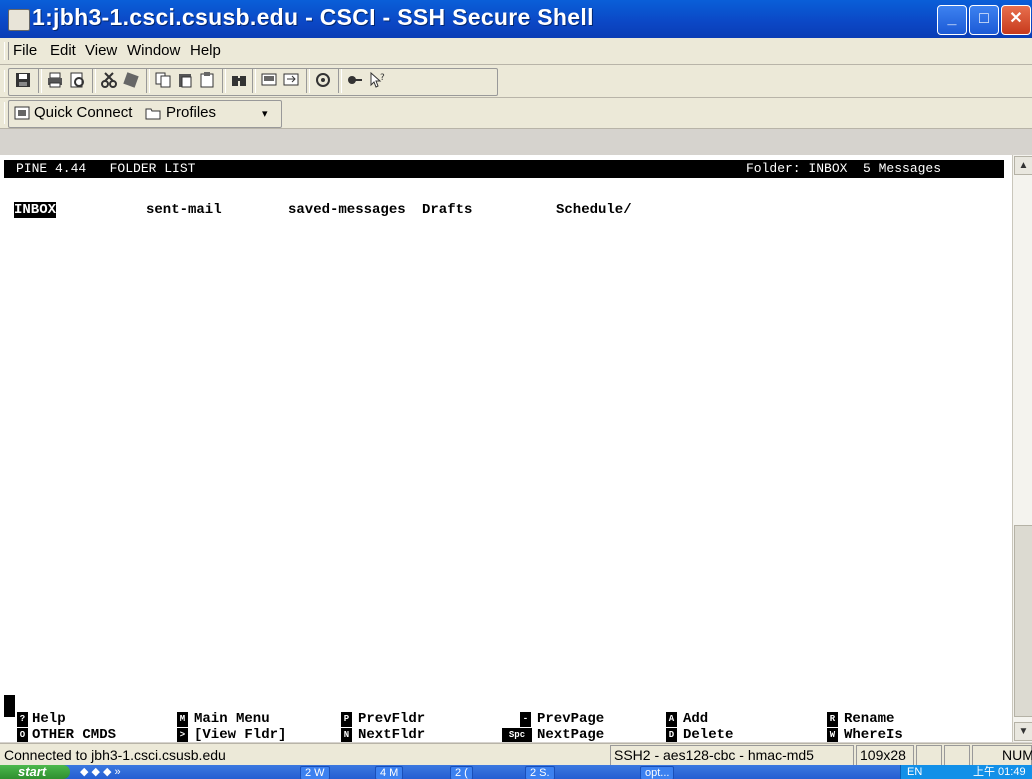 The image size is (1032, 779). I want to click on key-delete: D, so click(671, 735).